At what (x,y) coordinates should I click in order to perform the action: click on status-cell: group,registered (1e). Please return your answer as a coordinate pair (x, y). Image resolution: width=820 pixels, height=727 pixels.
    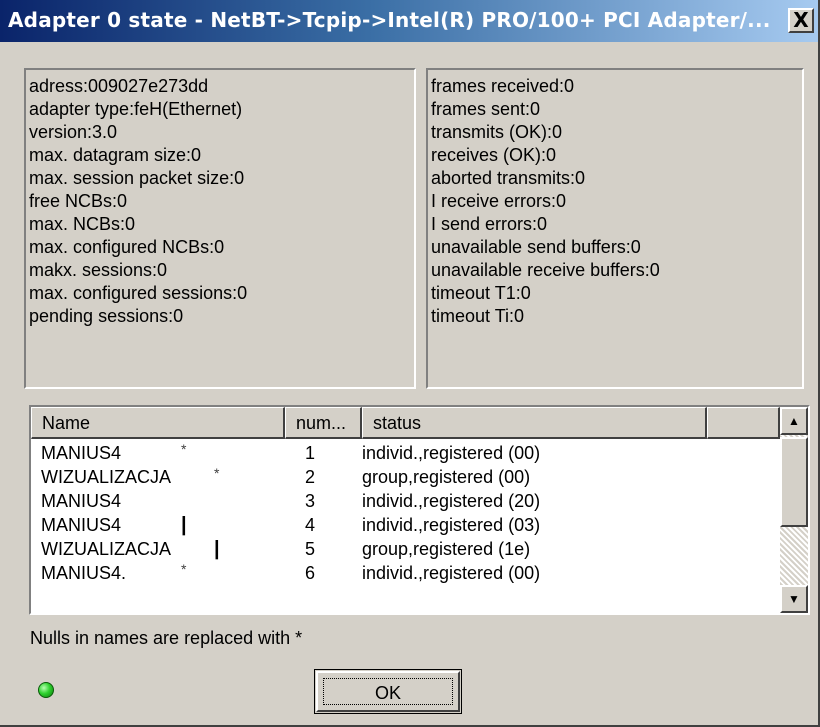
    Looking at the image, I should click on (446, 549).